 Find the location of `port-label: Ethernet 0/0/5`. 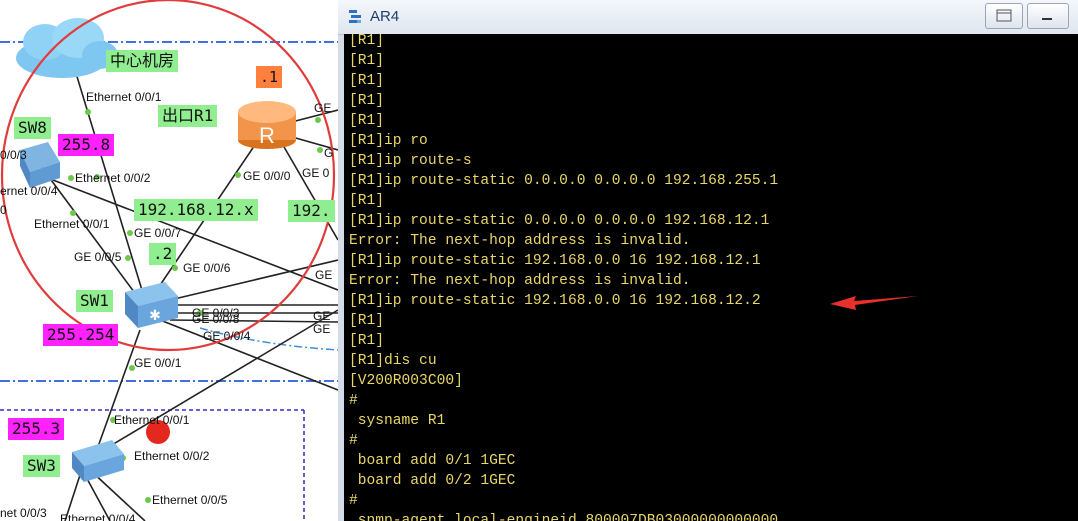

port-label: Ethernet 0/0/5 is located at coordinates (190, 500).